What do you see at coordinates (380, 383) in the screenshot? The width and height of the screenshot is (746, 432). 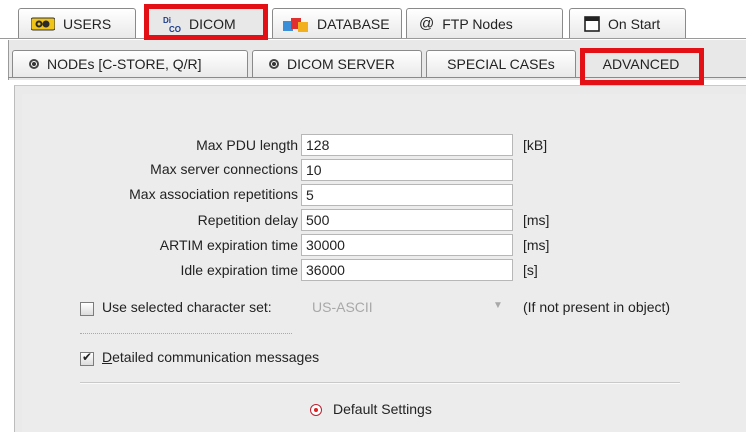 I see `separator-line` at bounding box center [380, 383].